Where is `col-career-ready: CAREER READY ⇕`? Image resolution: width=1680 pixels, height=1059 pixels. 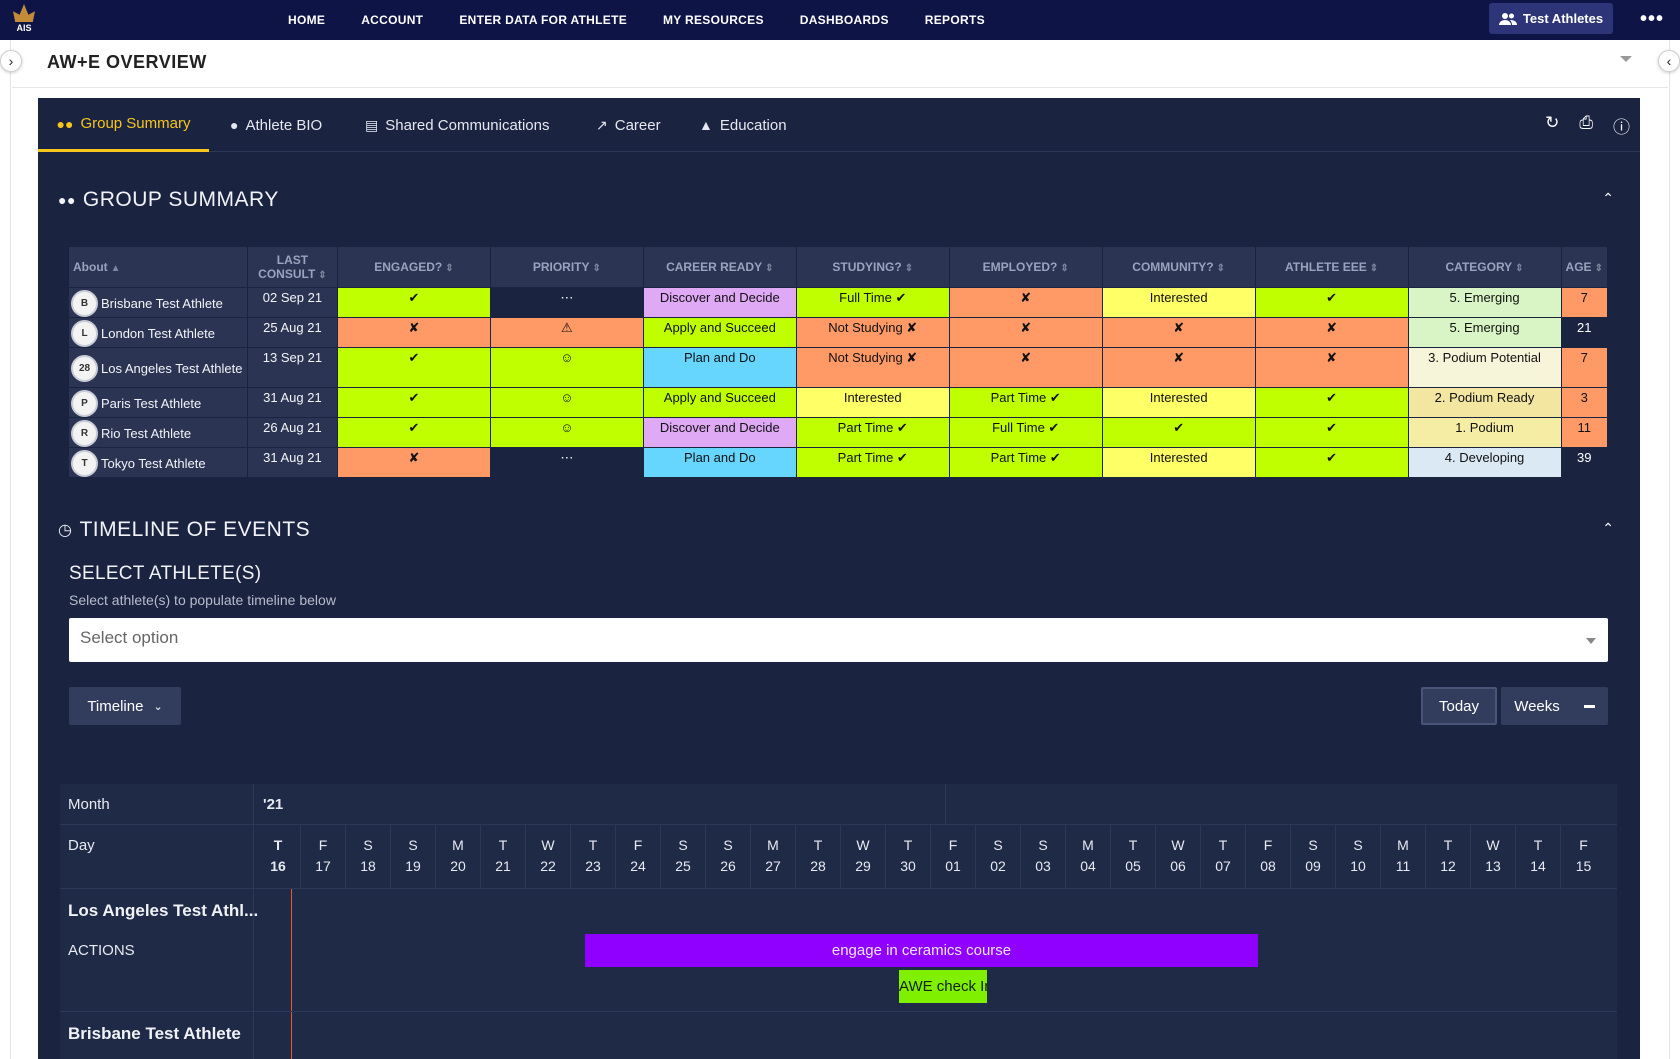
col-career-ready: CAREER READY ⇕ is located at coordinates (719, 267).